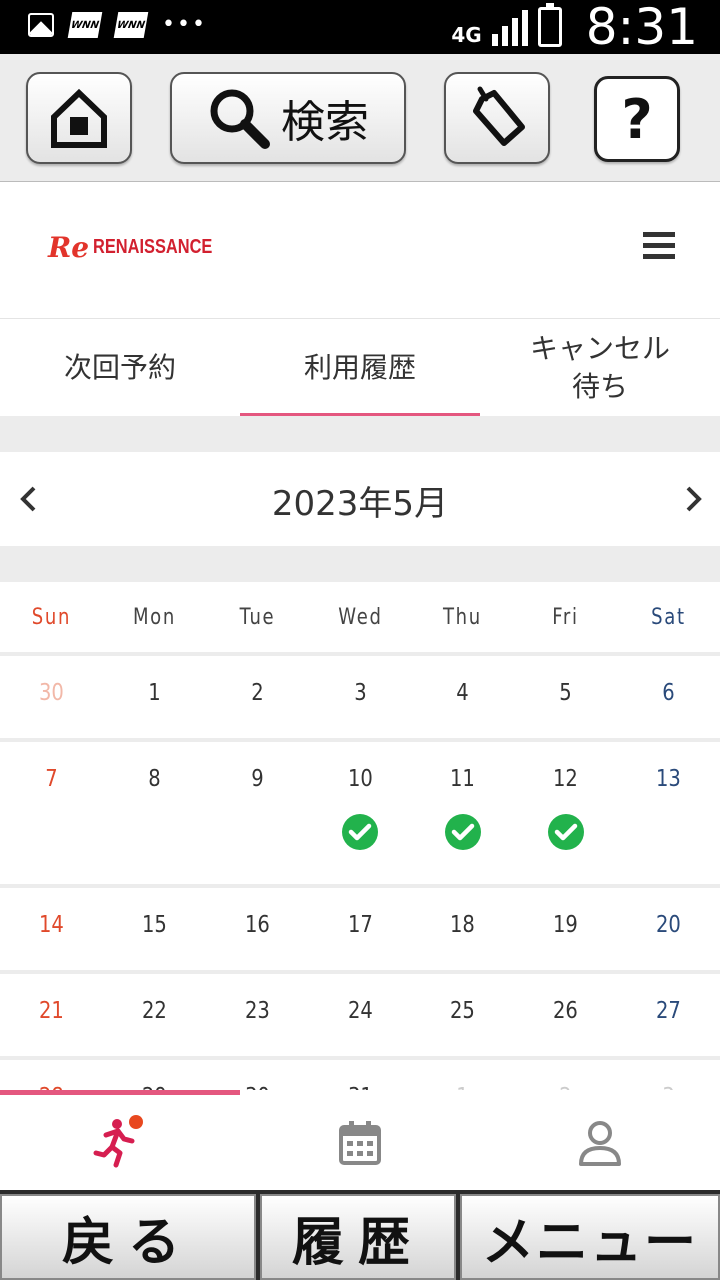 The width and height of the screenshot is (720, 1280). I want to click on bookmark-button, so click(497, 118).